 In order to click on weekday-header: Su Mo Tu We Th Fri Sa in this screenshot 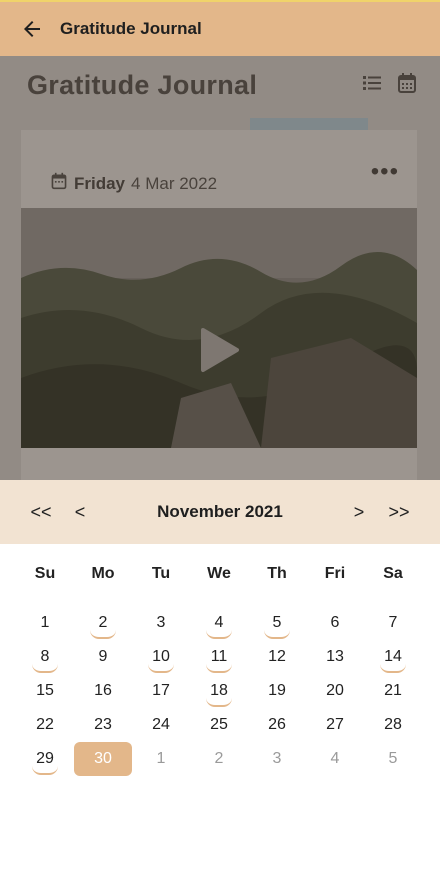, I will do `click(220, 574)`.